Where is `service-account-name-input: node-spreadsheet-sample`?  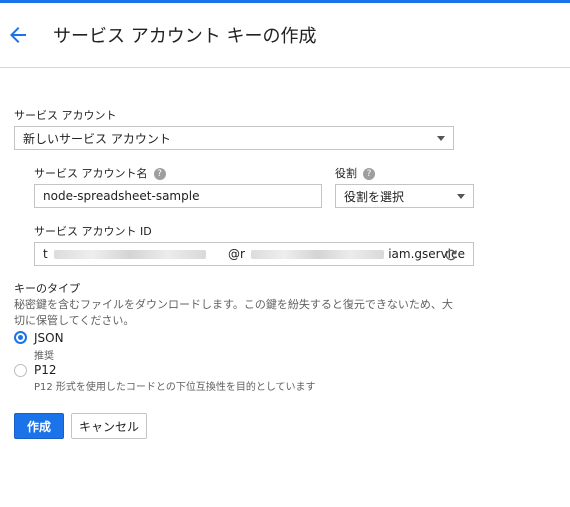 service-account-name-input: node-spreadsheet-sample is located at coordinates (178, 196).